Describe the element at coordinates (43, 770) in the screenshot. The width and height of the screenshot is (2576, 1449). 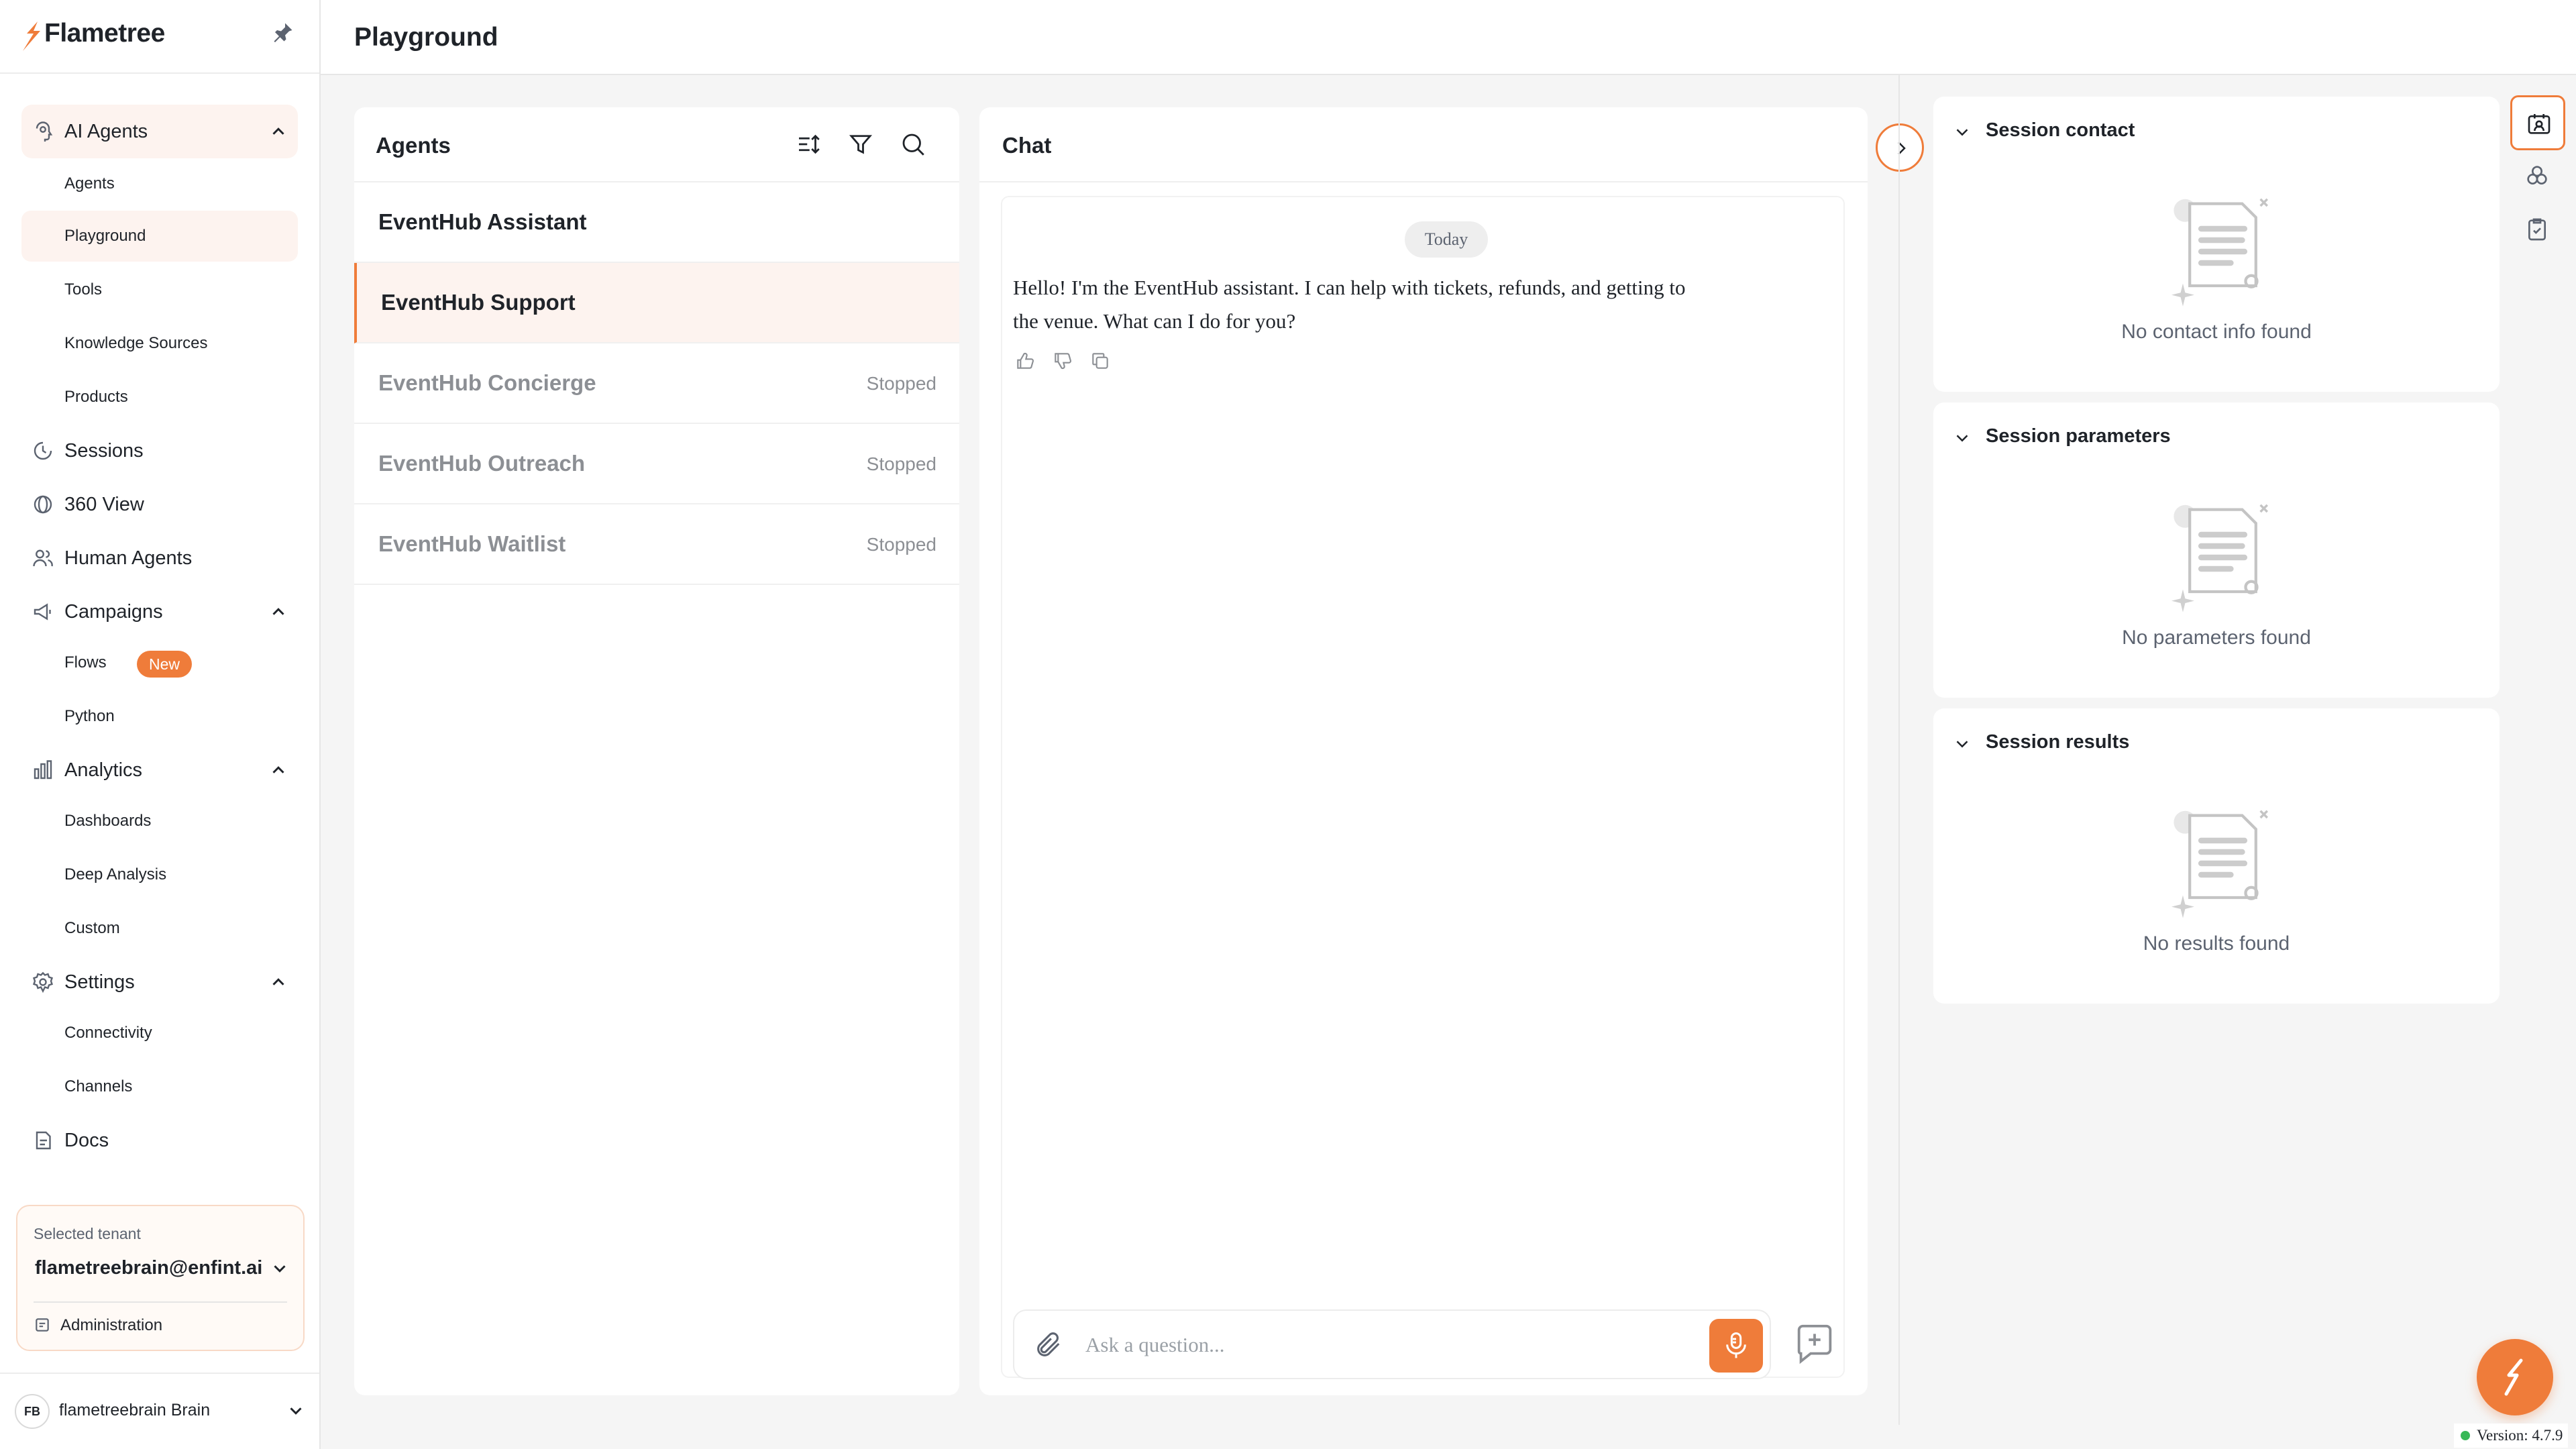
I see `bar-chart-icon` at that location.